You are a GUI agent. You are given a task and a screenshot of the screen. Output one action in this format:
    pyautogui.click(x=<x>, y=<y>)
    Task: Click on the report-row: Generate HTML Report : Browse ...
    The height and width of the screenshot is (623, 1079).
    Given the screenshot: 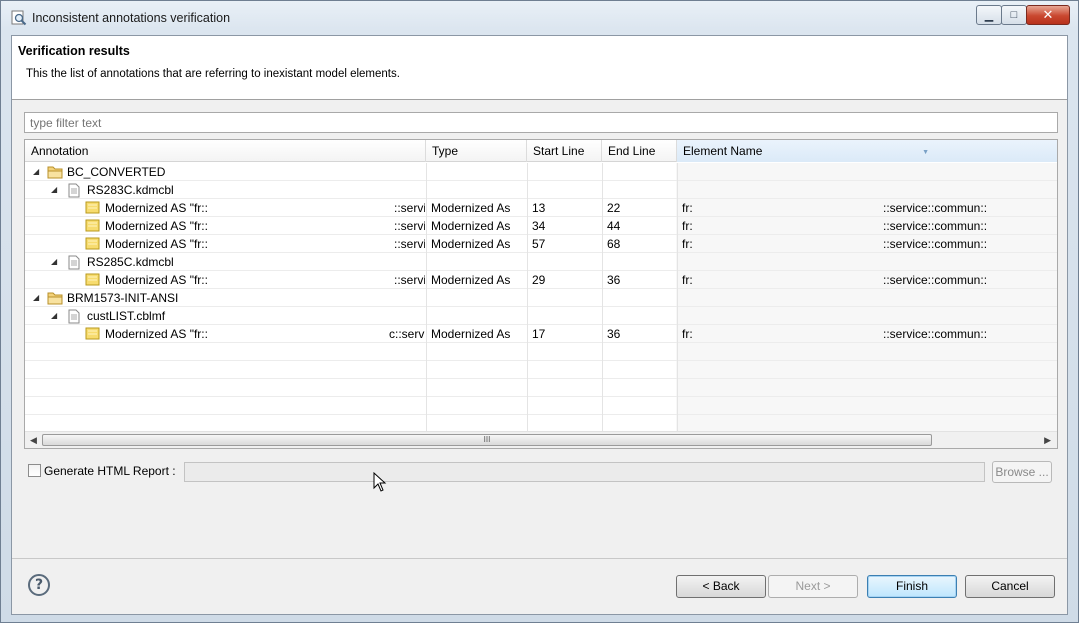 What is the action you would take?
    pyautogui.click(x=543, y=471)
    